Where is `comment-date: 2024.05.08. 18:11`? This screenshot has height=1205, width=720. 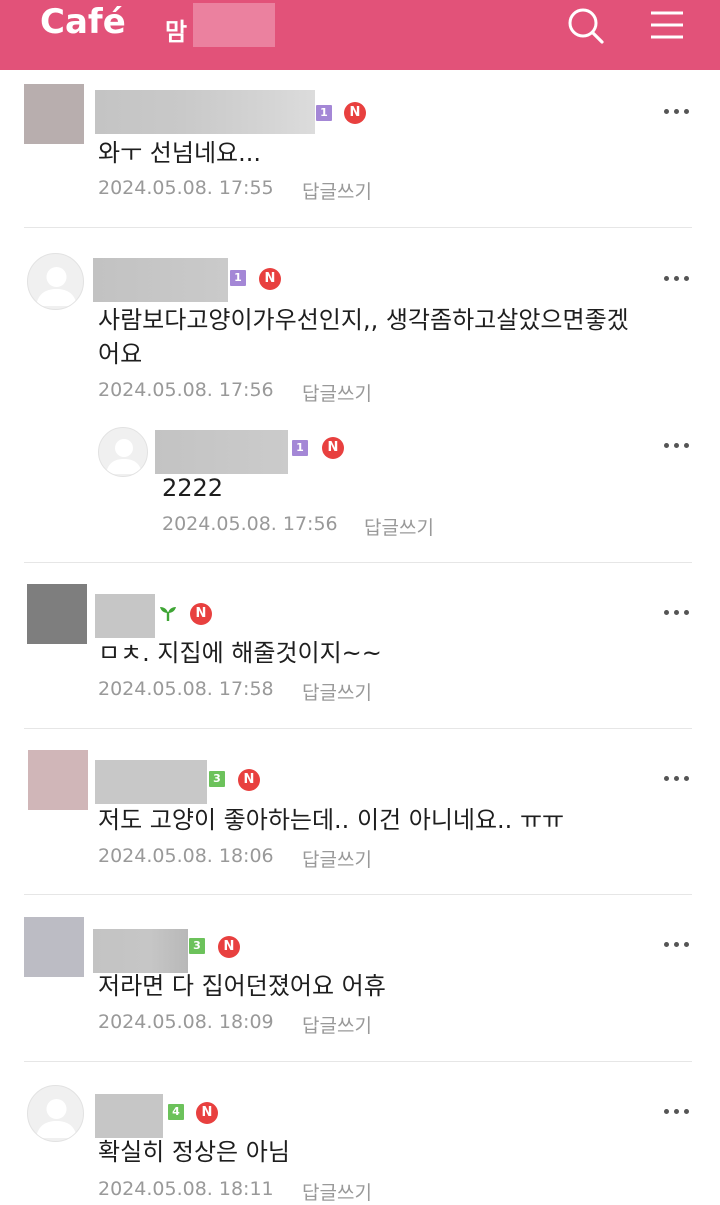 comment-date: 2024.05.08. 18:11 is located at coordinates (186, 1189).